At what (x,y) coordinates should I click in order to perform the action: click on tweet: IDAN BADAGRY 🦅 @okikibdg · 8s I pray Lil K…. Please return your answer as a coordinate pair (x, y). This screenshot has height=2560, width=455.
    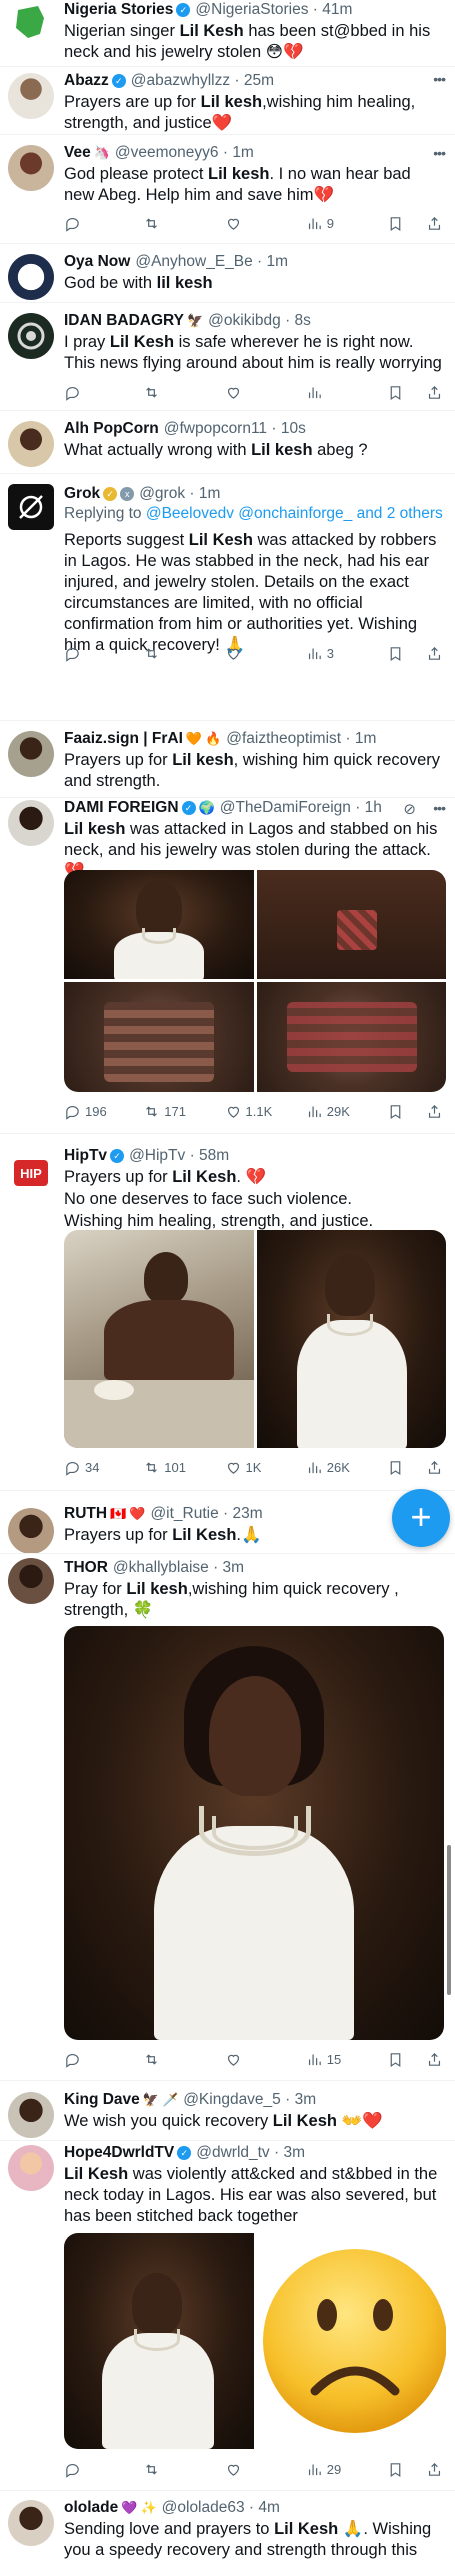
    Looking at the image, I should click on (227, 356).